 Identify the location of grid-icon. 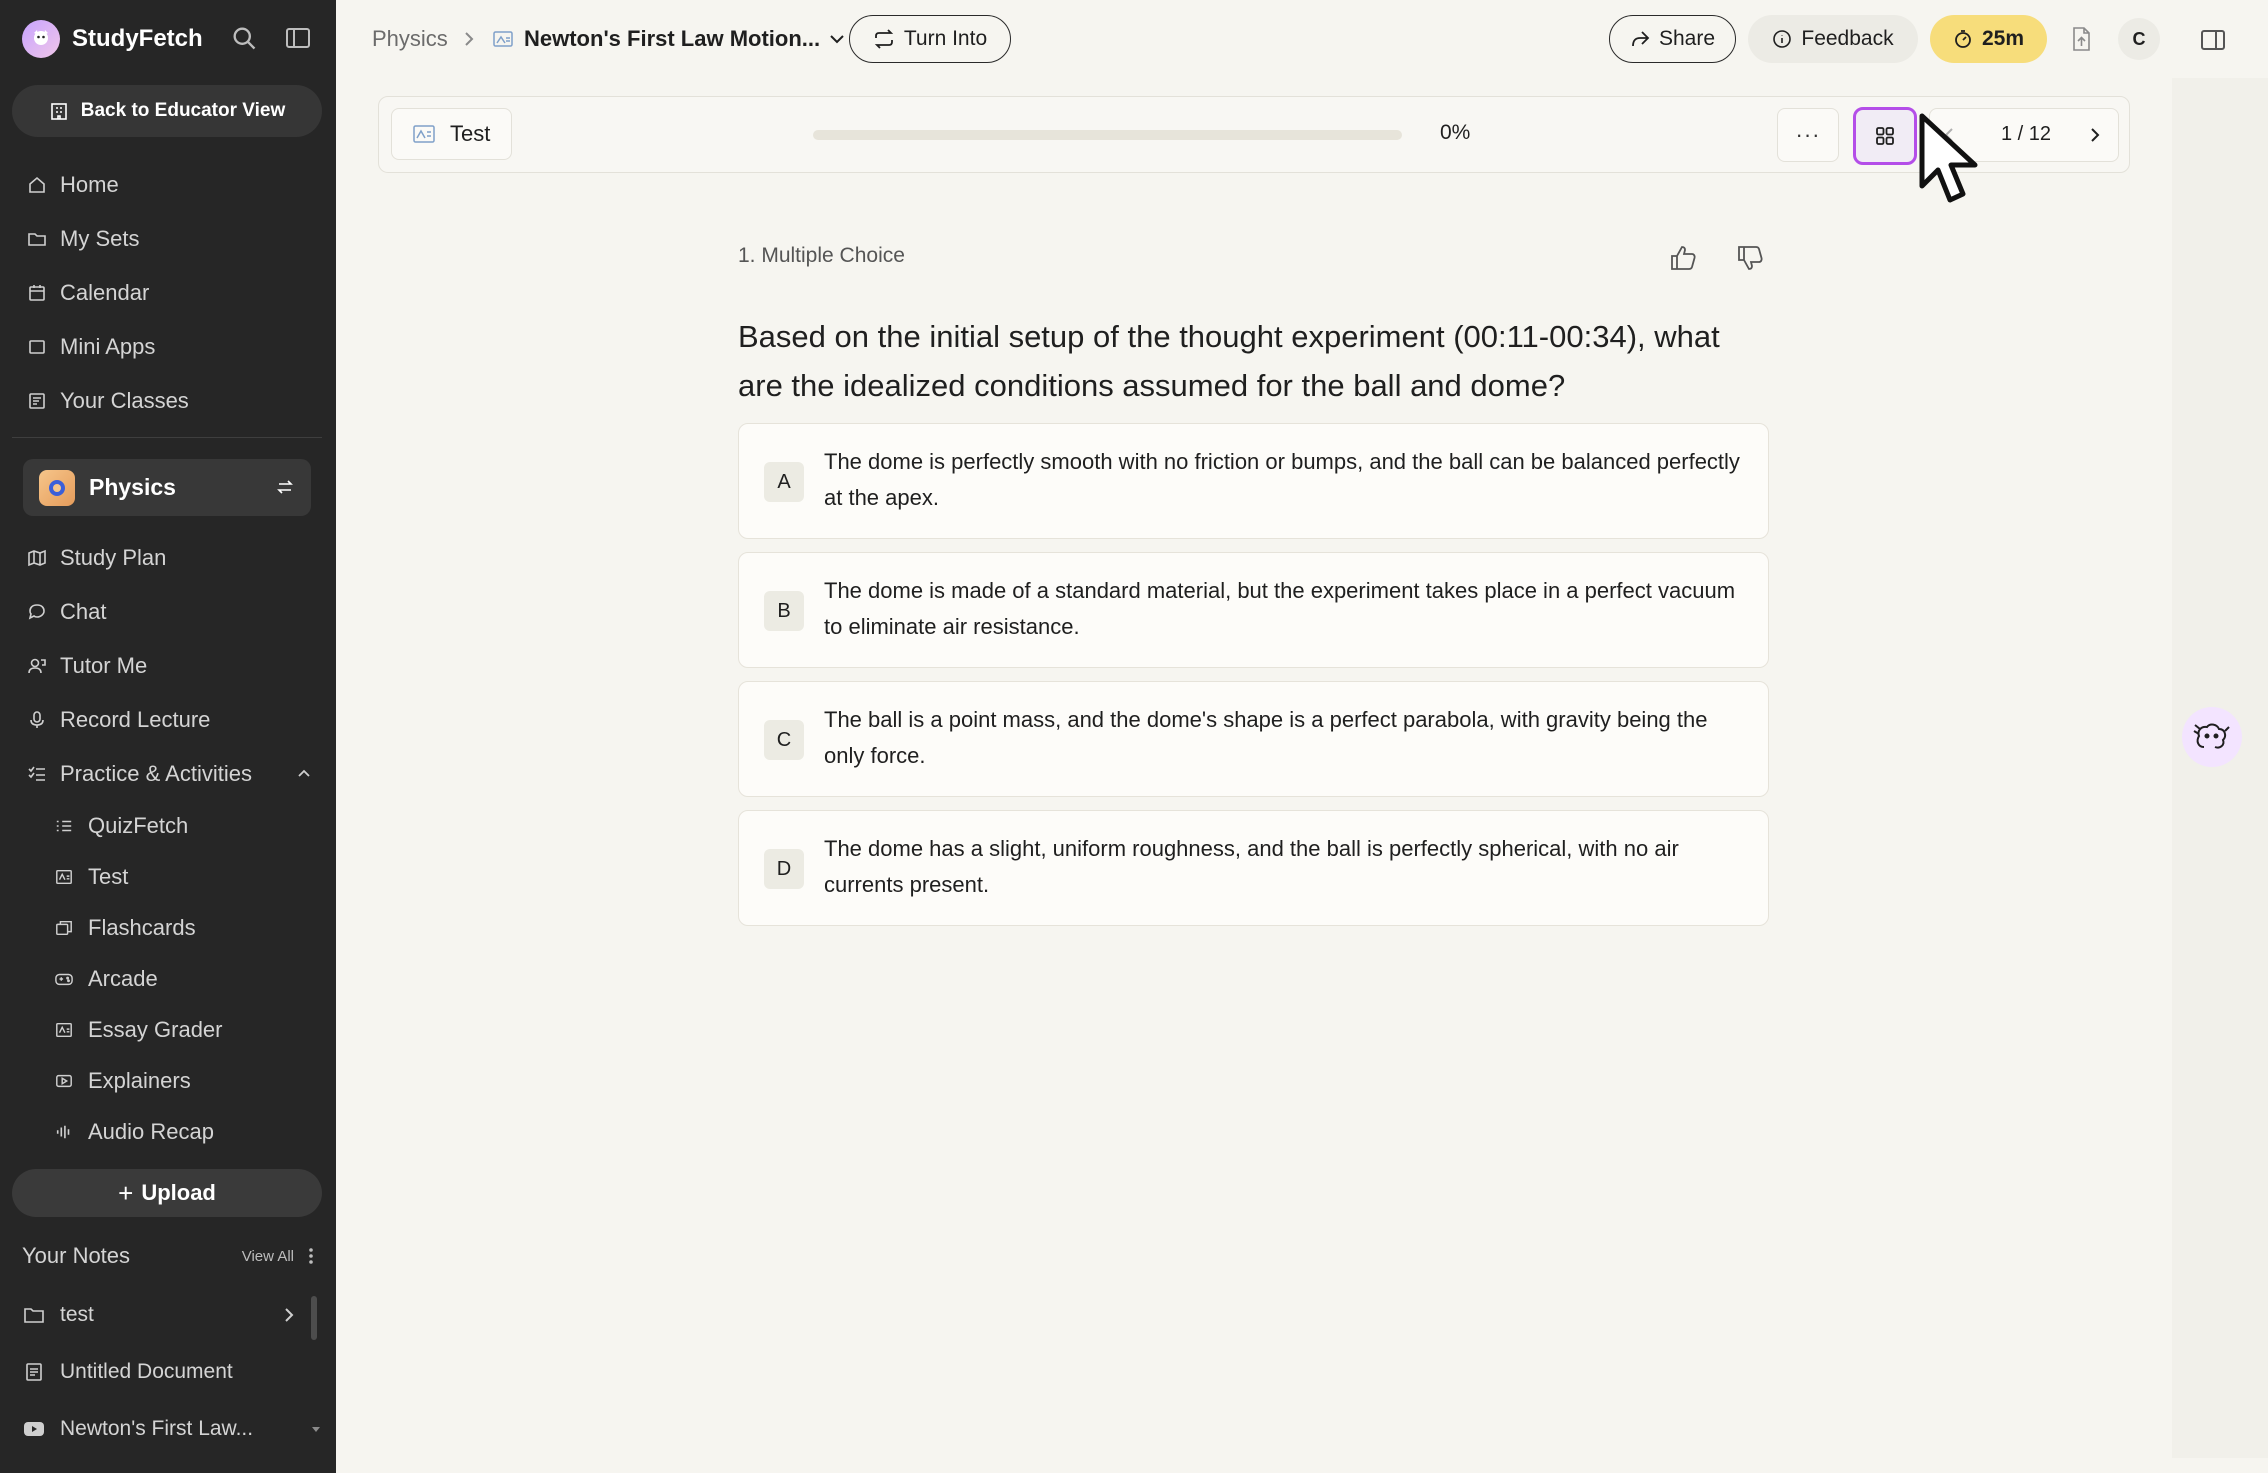
(1885, 136).